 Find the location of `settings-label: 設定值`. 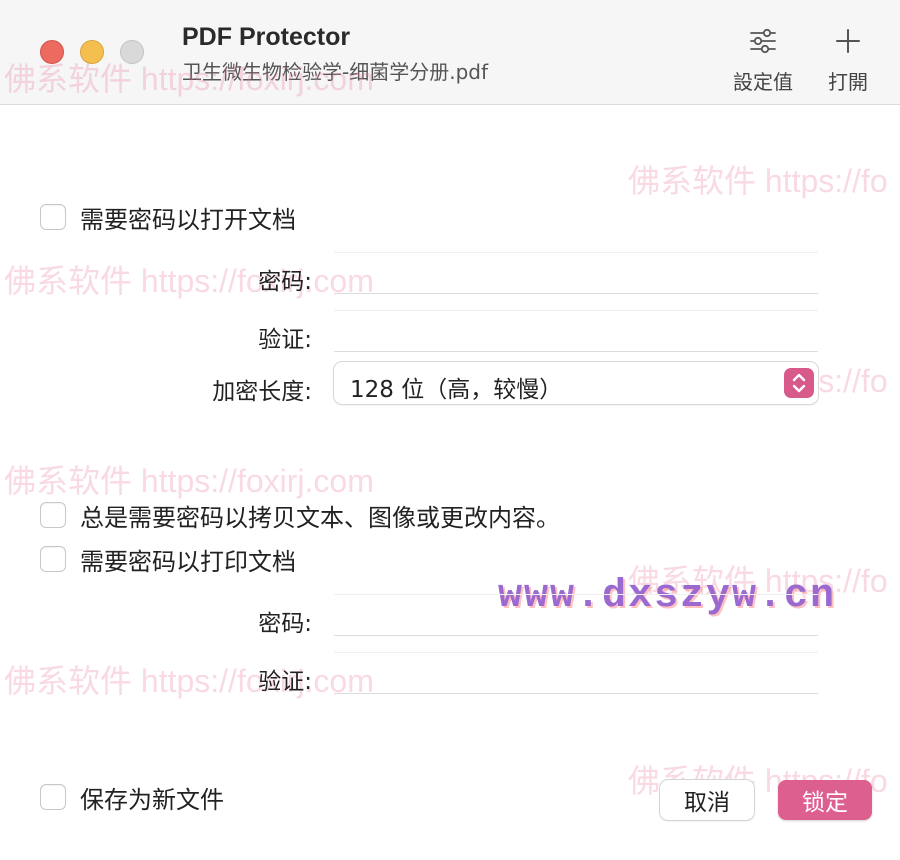

settings-label: 設定值 is located at coordinates (763, 82).